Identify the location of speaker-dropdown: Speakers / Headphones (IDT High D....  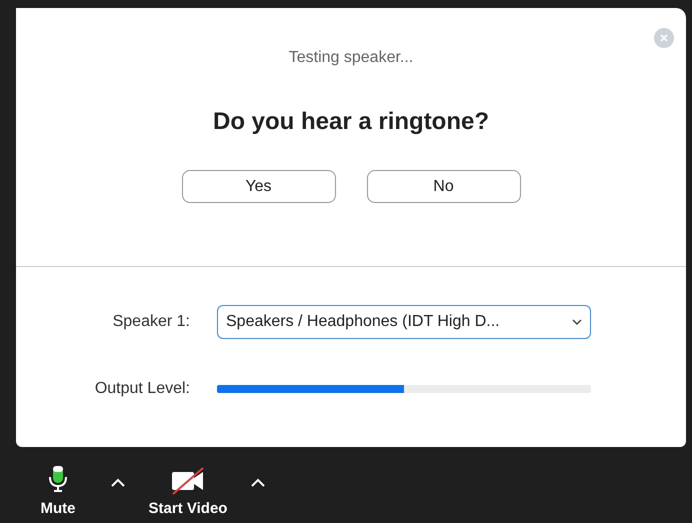
(404, 322).